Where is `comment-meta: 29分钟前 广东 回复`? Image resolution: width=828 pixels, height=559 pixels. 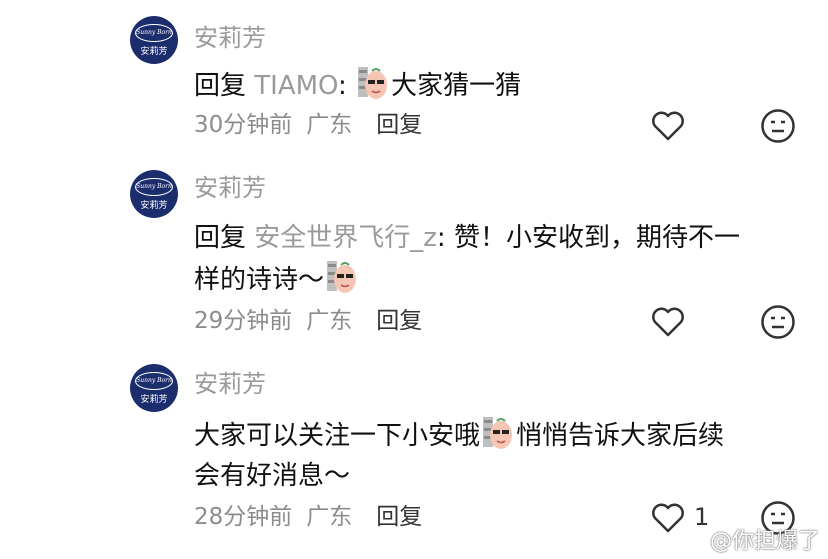 comment-meta: 29分钟前 广东 回复 is located at coordinates (308, 321).